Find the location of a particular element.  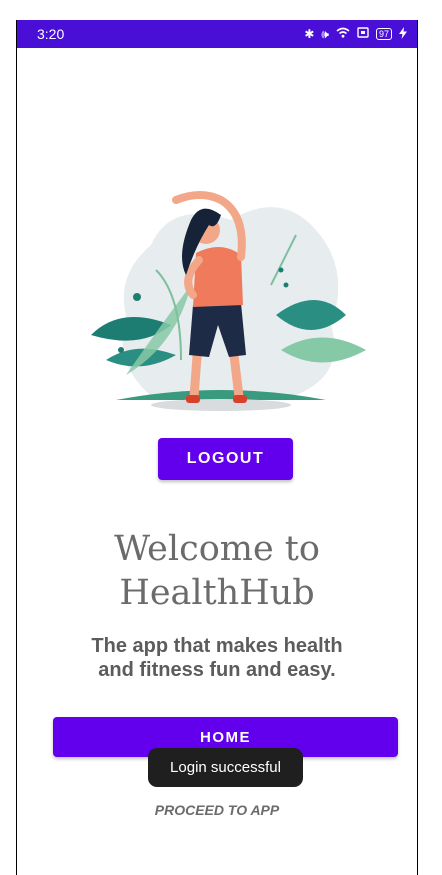

battery-icon: 97 is located at coordinates (383, 34).